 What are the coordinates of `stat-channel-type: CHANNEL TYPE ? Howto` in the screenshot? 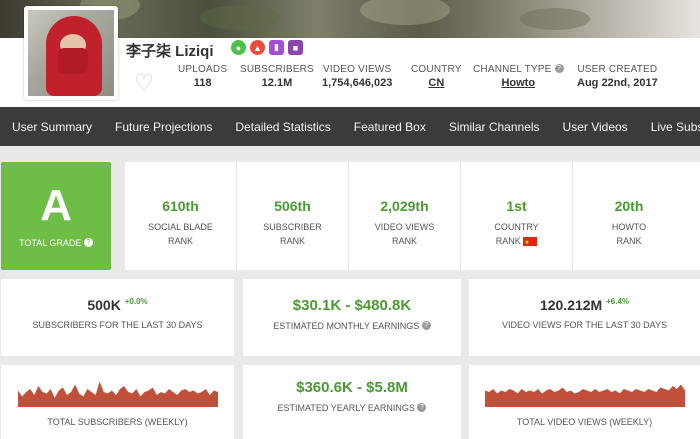 It's located at (518, 76).